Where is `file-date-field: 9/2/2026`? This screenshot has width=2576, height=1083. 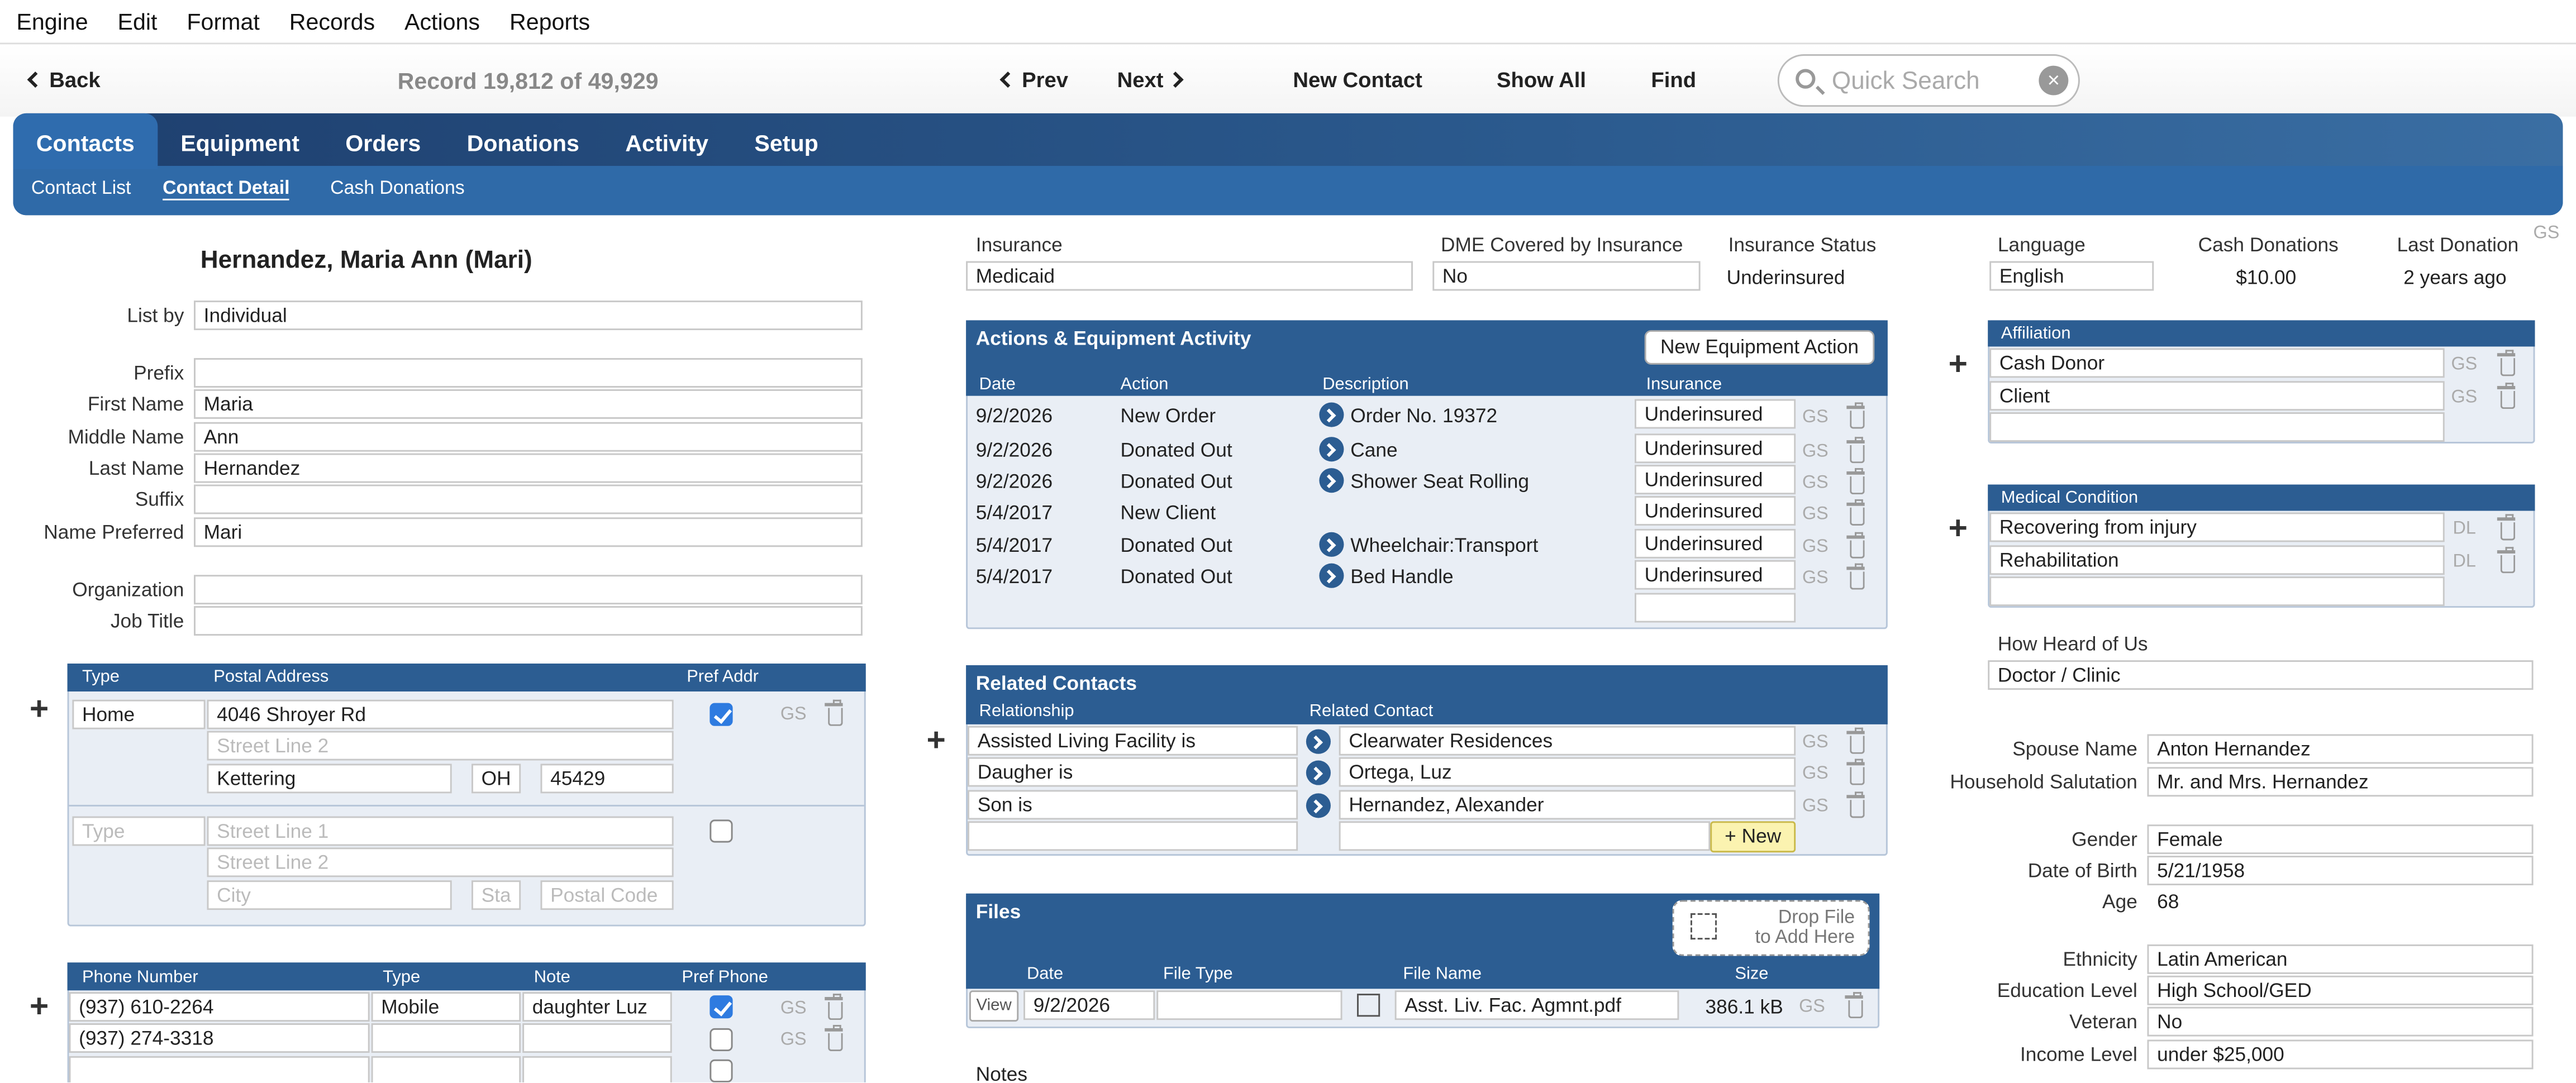 file-date-field: 9/2/2026 is located at coordinates (1089, 1005).